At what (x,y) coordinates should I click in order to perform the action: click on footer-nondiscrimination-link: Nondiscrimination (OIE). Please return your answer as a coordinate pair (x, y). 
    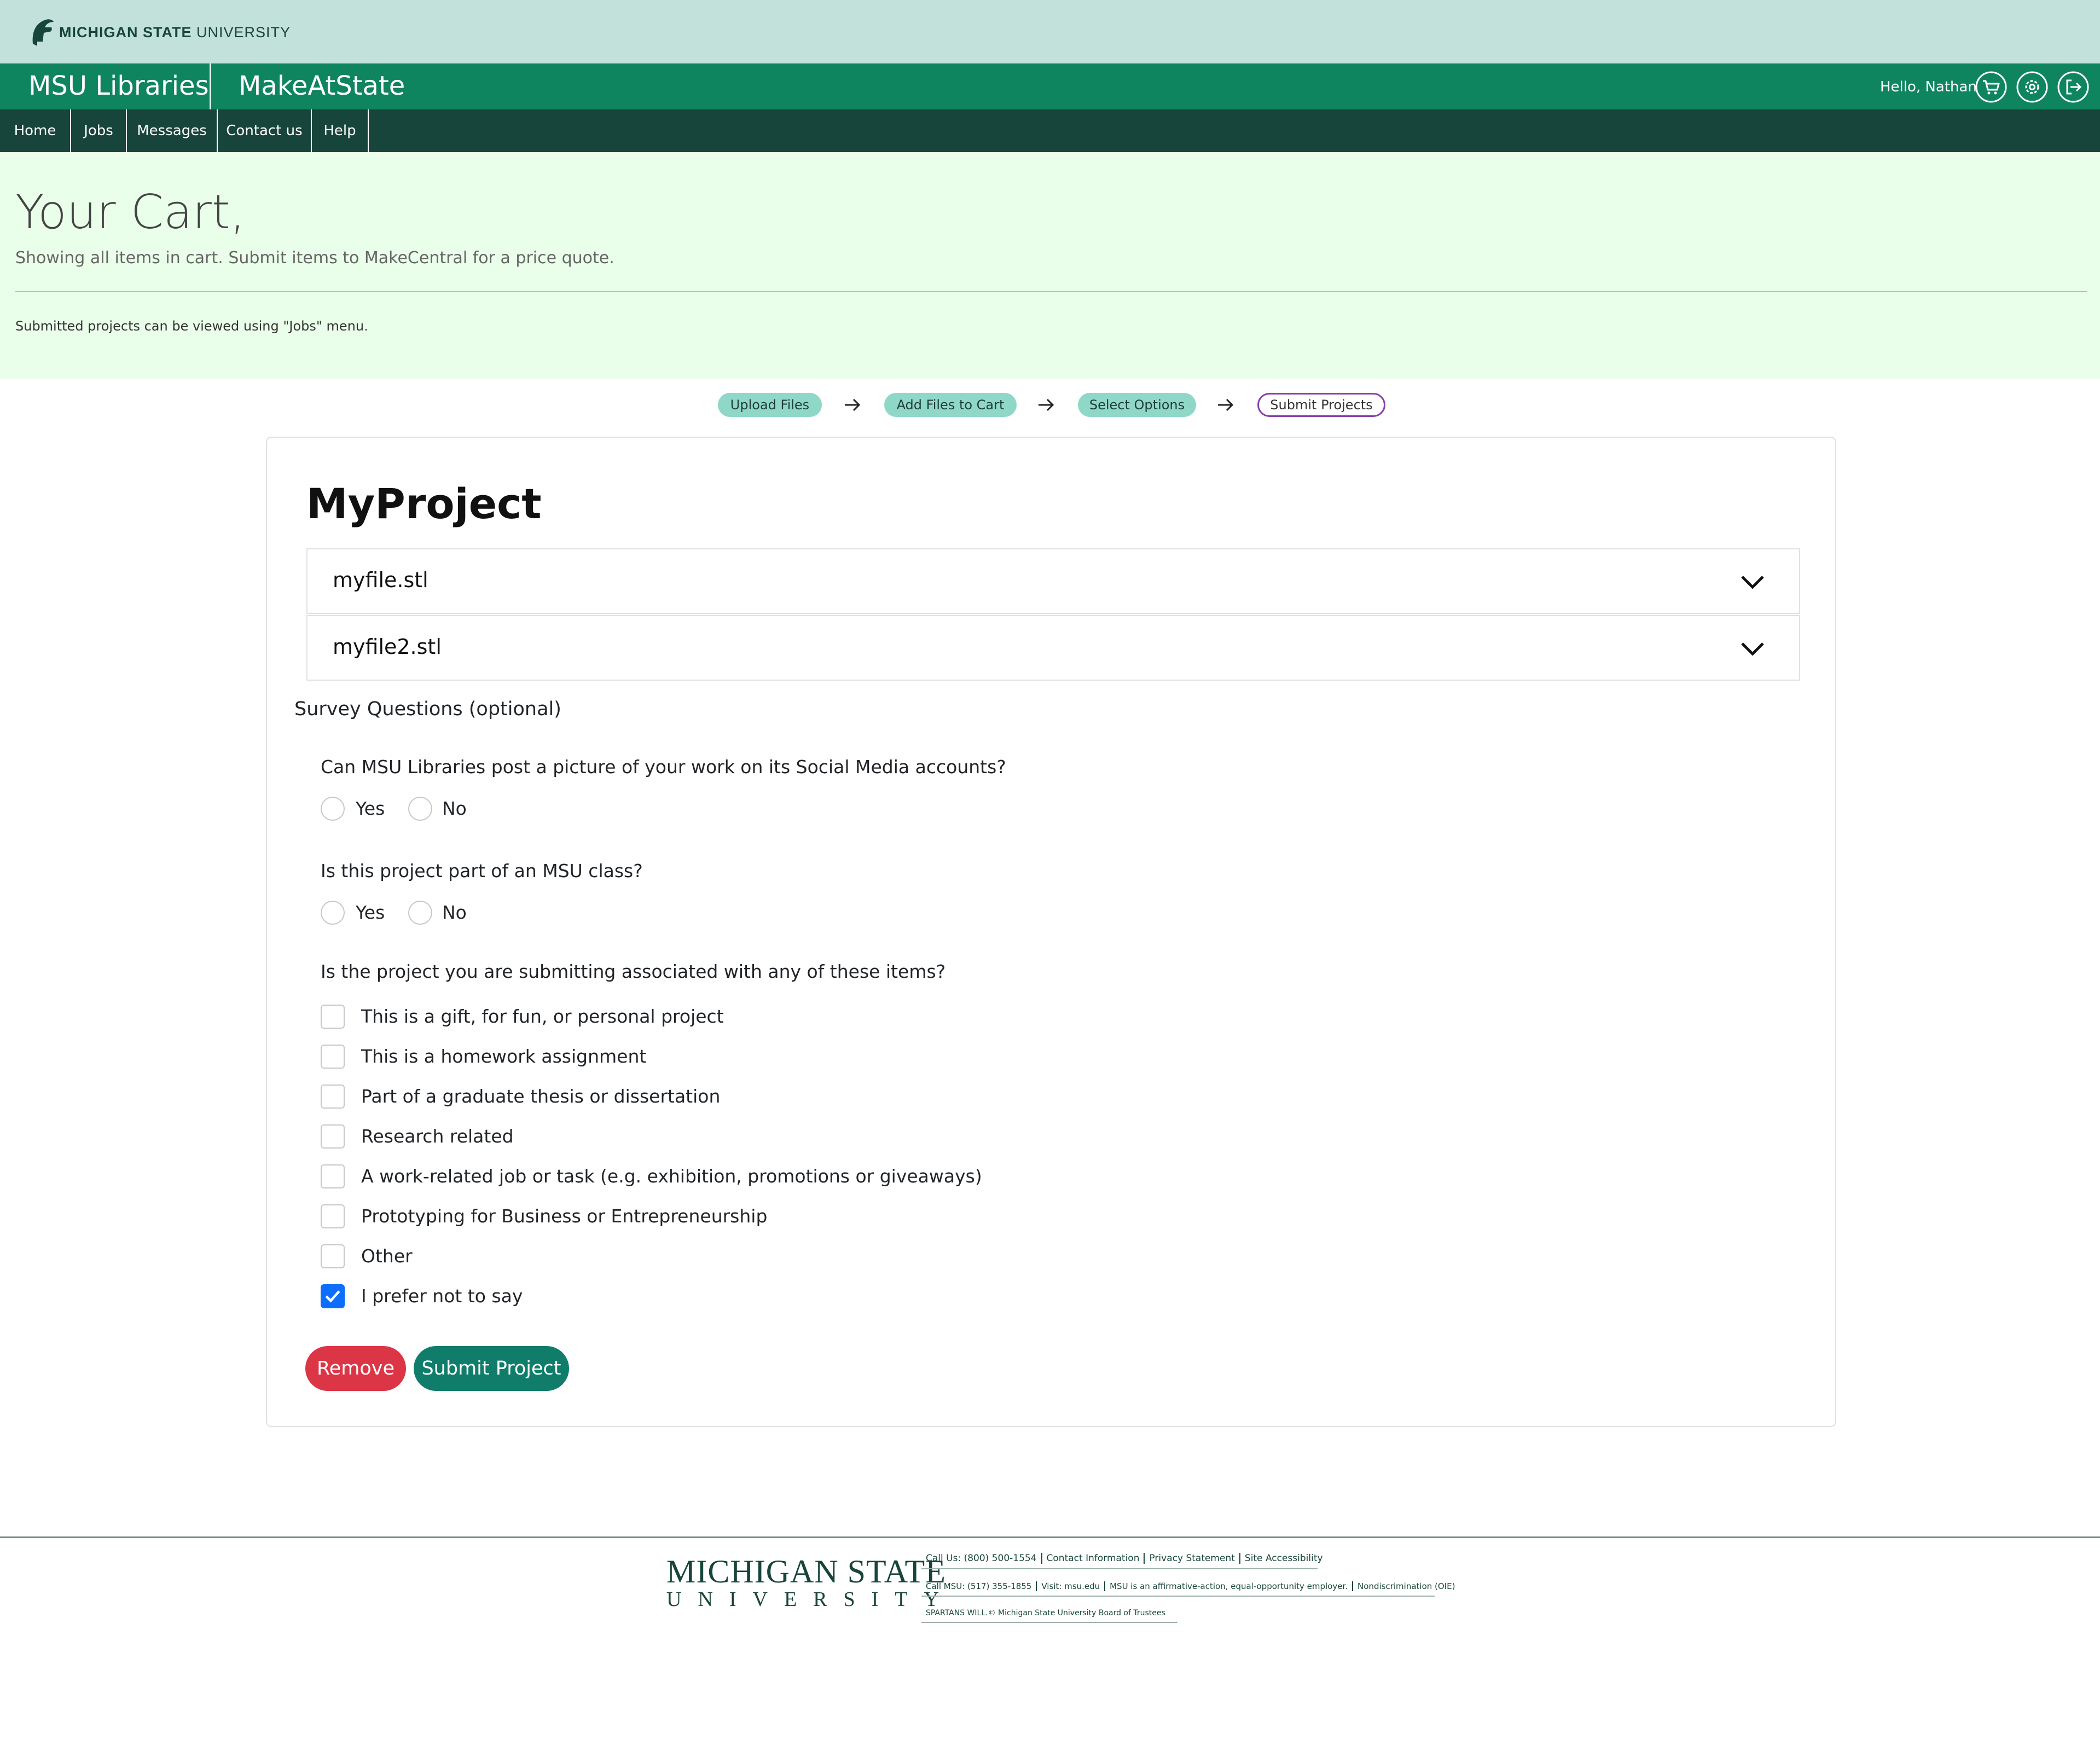
    Looking at the image, I should click on (1406, 1586).